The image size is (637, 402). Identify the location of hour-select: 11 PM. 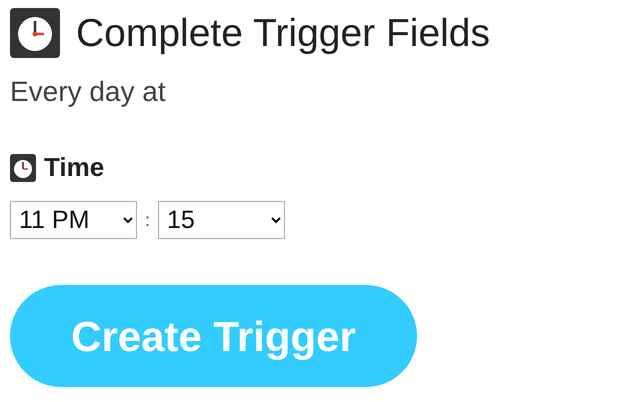
(73, 220).